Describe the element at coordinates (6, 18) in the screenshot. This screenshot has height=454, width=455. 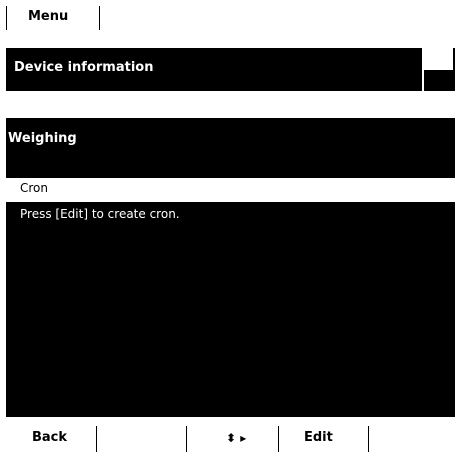
I see `menu-left-divider` at that location.